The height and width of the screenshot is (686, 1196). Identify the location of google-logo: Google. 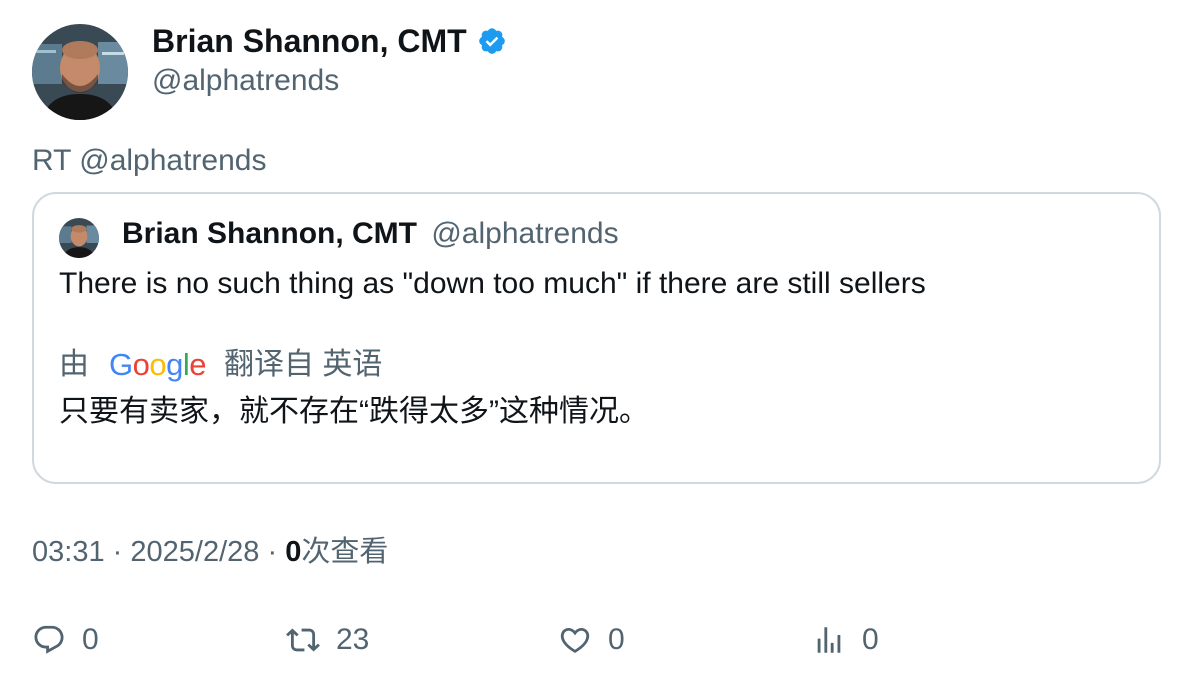
(158, 365).